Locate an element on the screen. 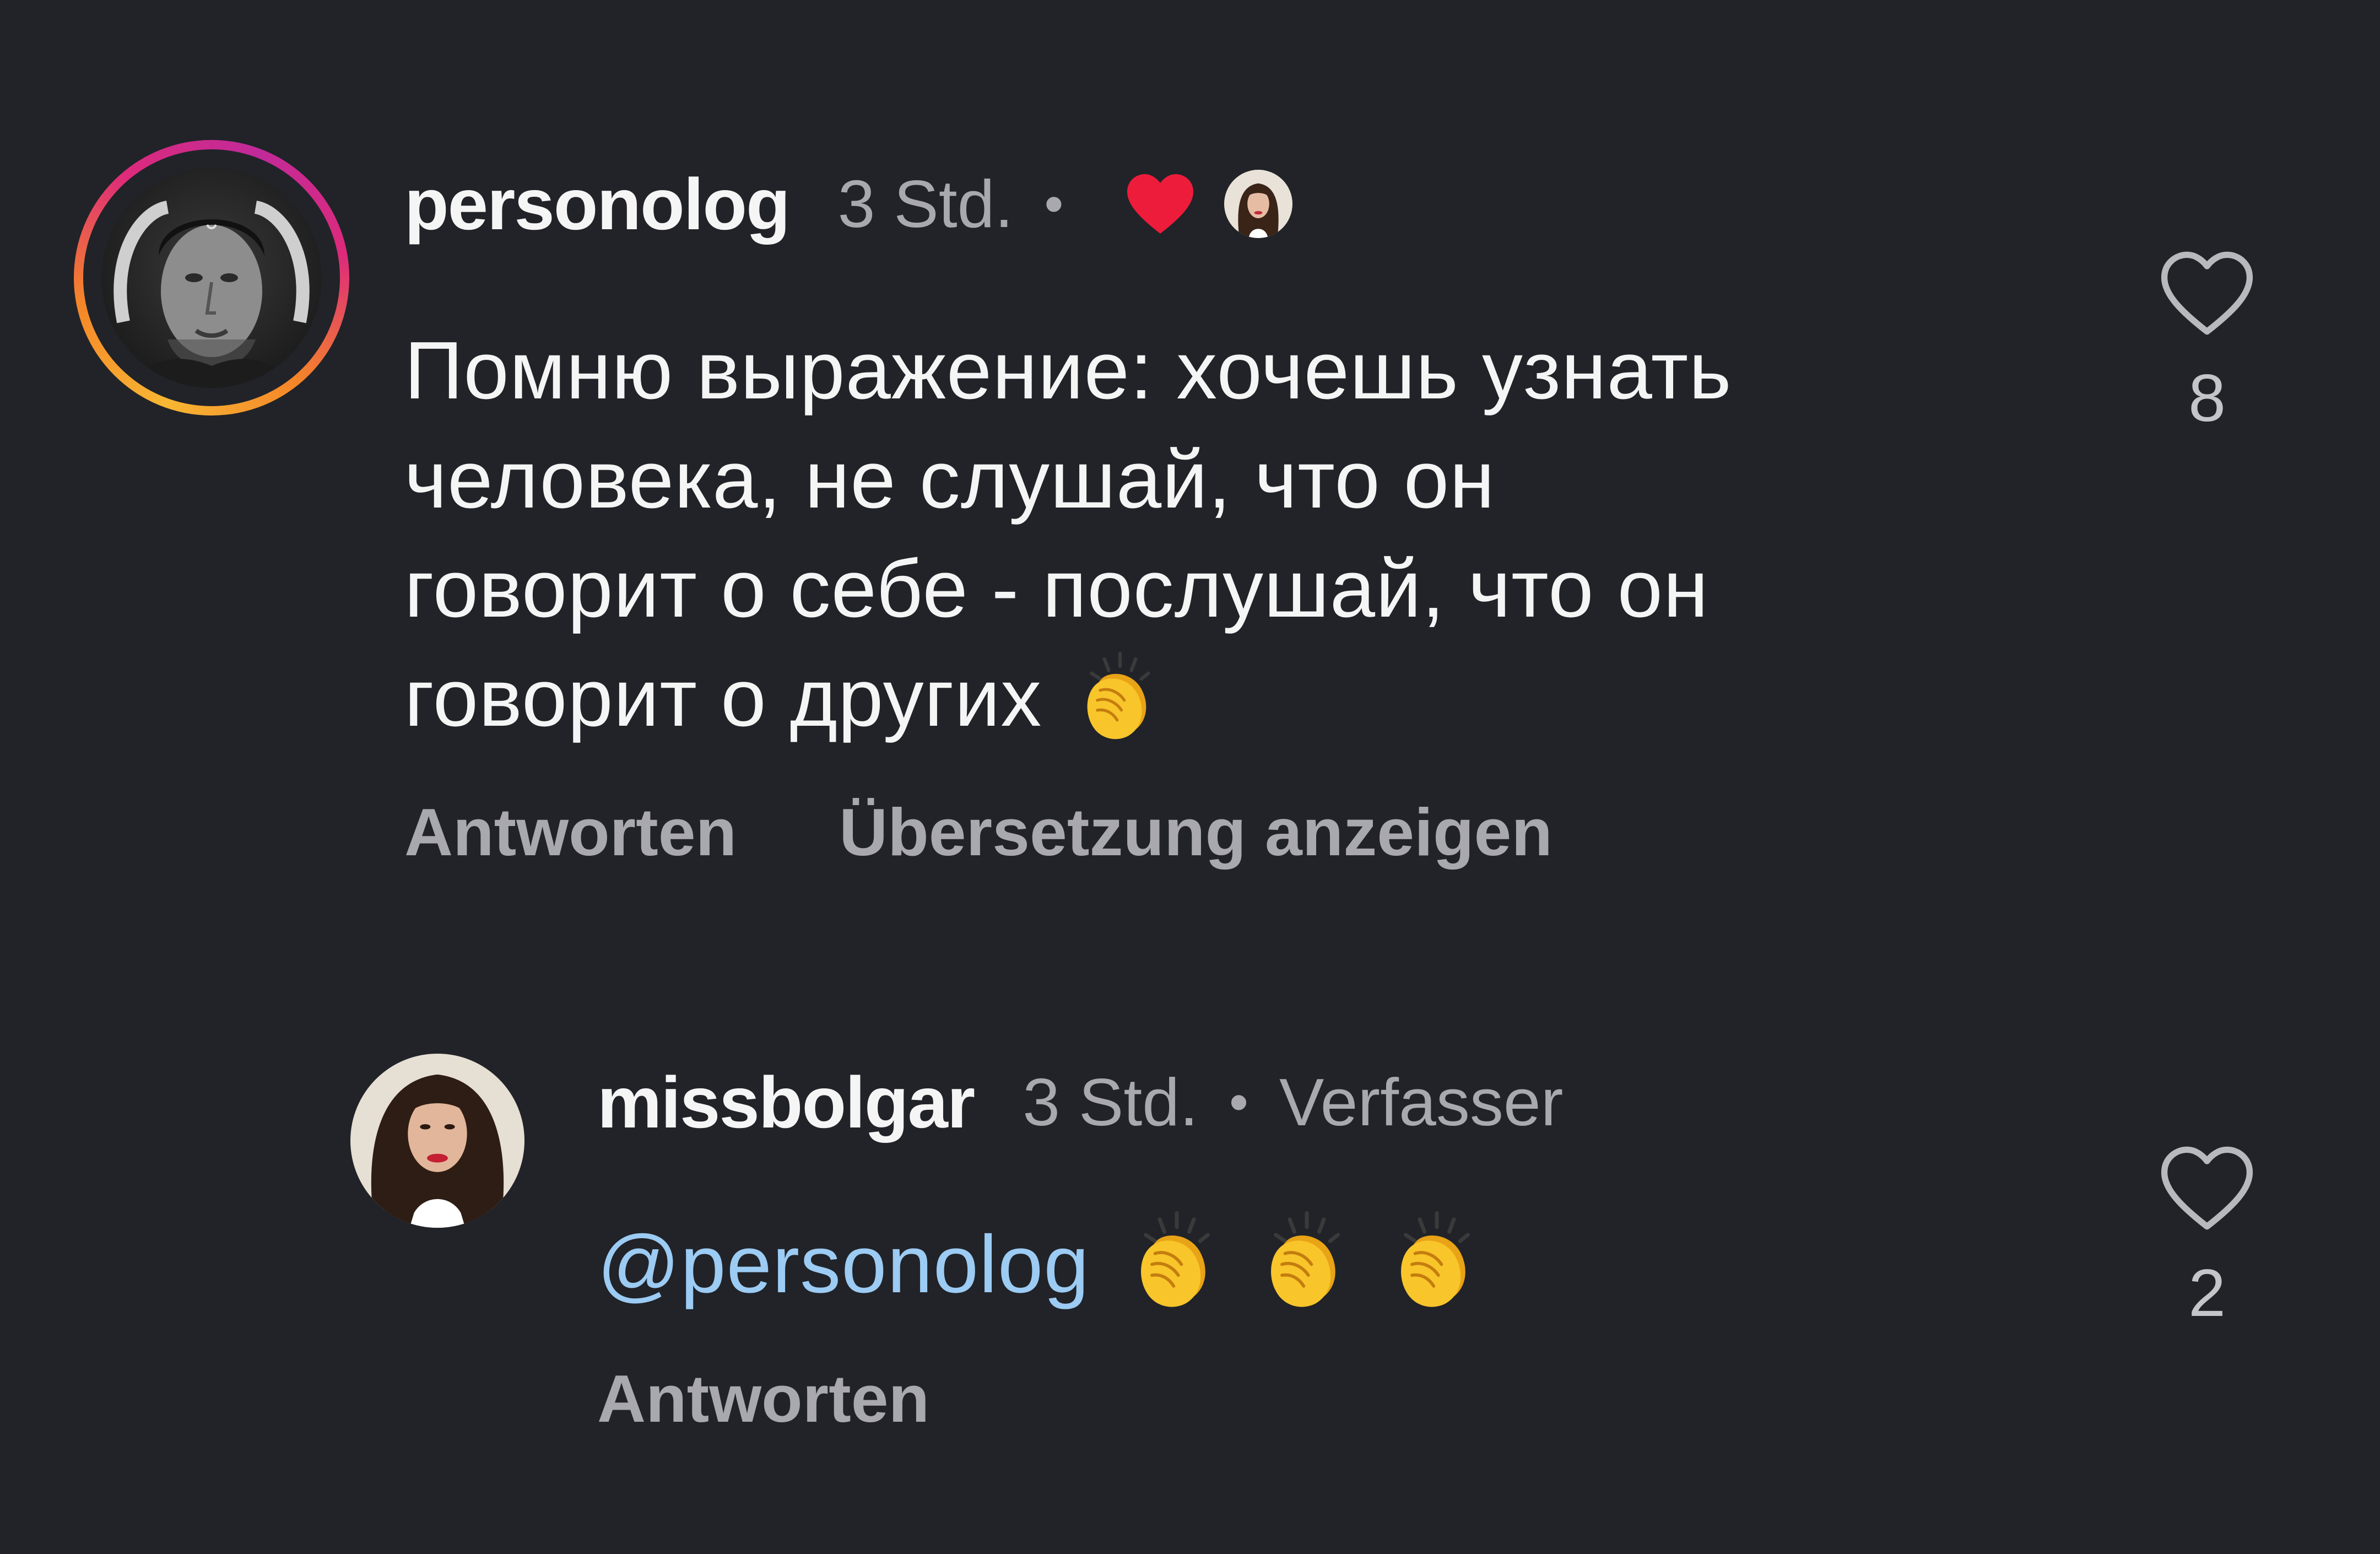 Image resolution: width=2380 pixels, height=1554 pixels. show-translation-button: Übersetzung anzeigen is located at coordinates (1196, 832).